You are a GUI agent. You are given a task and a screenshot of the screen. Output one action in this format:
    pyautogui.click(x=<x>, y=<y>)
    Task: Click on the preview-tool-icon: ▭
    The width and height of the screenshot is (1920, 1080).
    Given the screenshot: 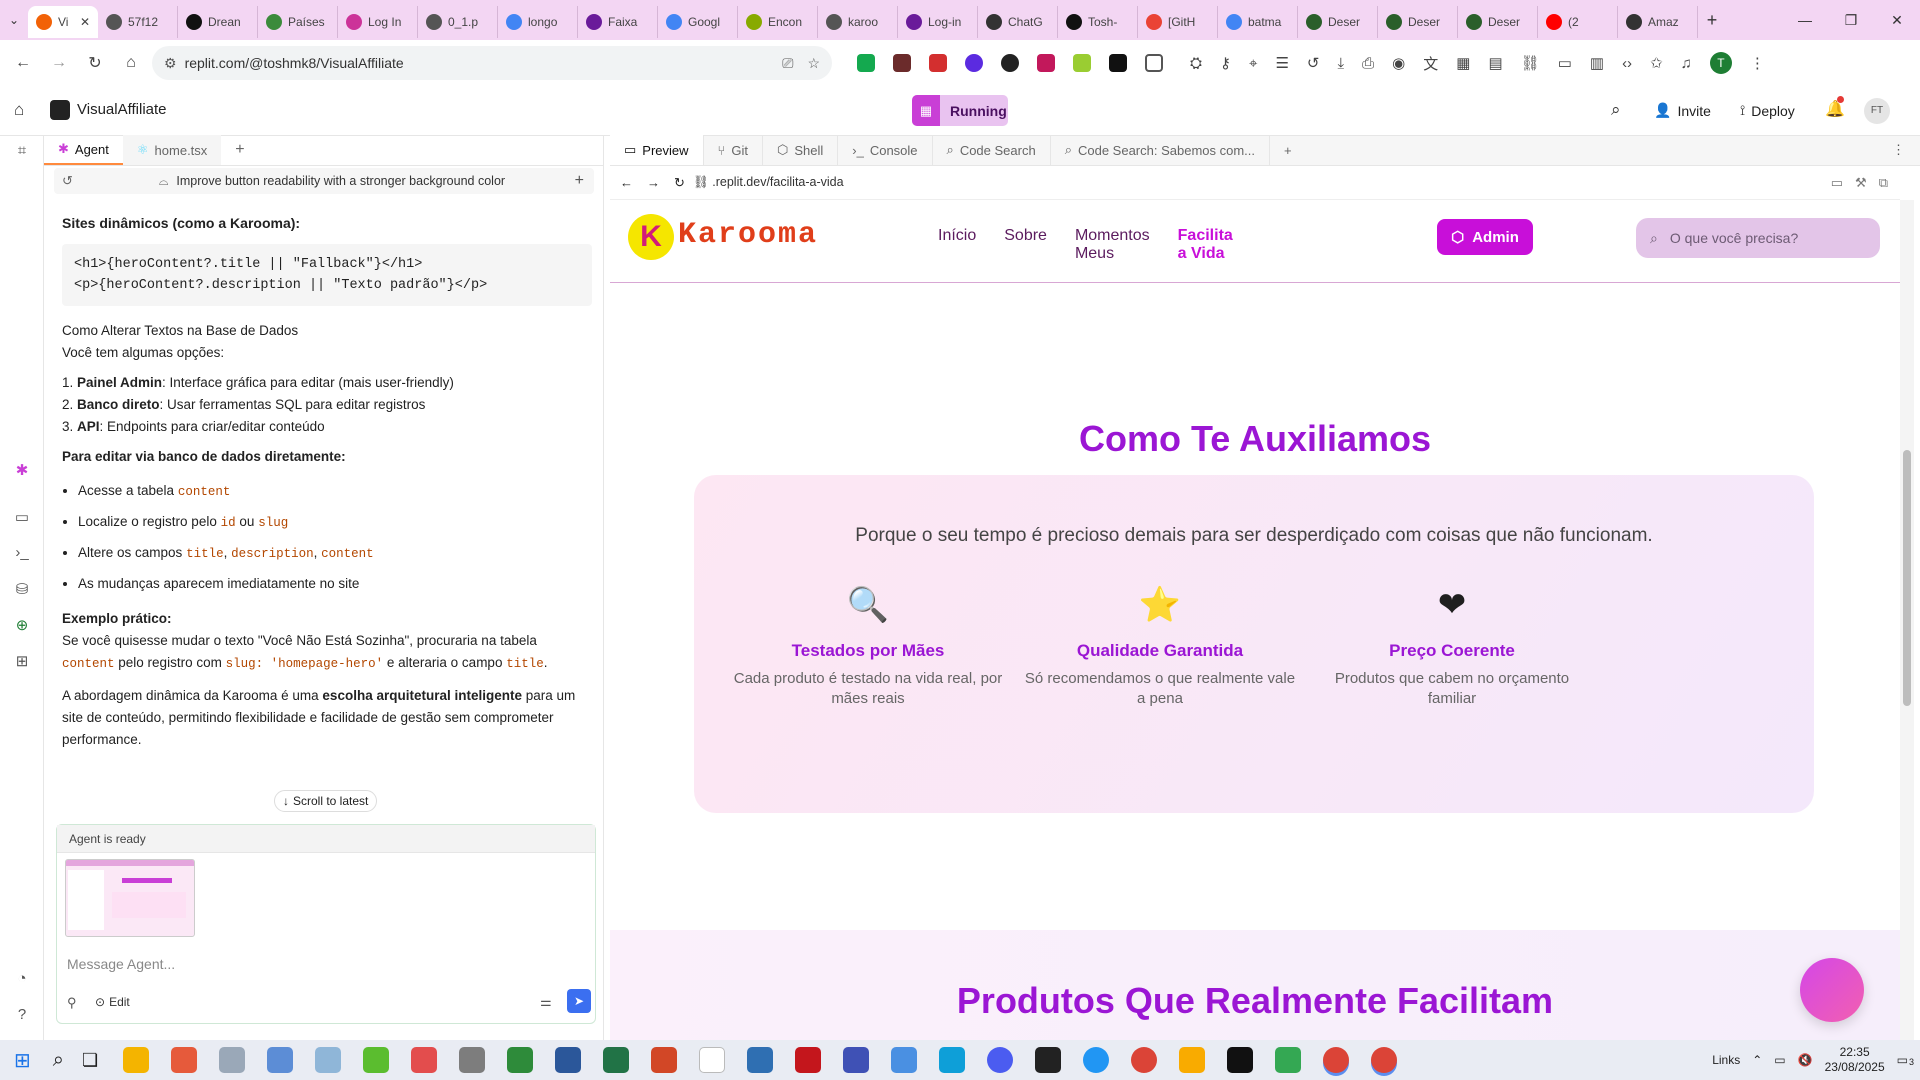 What is the action you would take?
    pyautogui.click(x=22, y=518)
    